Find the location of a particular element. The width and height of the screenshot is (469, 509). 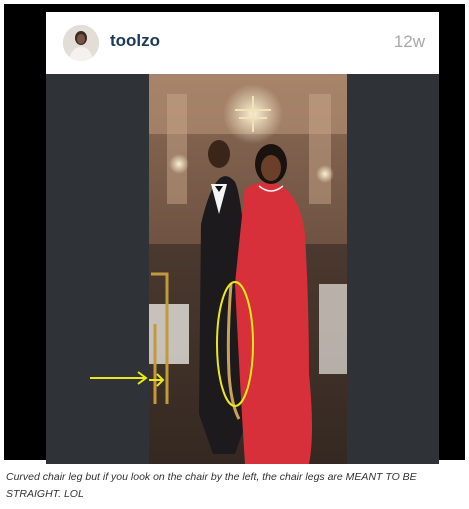

profile-avatar is located at coordinates (81, 43).